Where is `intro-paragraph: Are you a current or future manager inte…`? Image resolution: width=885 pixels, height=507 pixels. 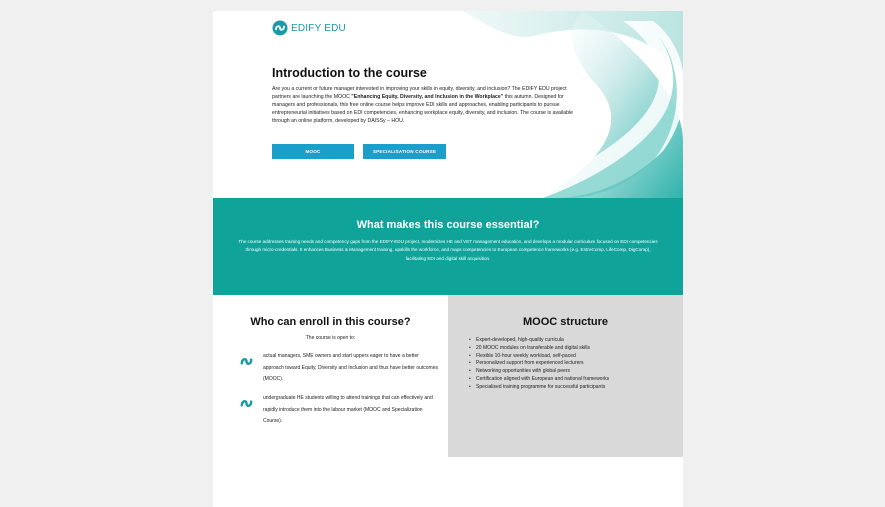 intro-paragraph: Are you a current or future manager inte… is located at coordinates (424, 105).